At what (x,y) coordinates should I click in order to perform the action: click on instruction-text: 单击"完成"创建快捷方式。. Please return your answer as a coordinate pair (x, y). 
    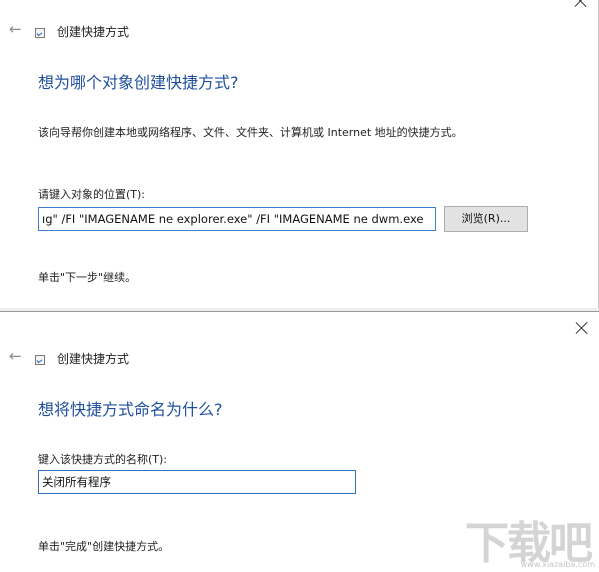
    Looking at the image, I should click on (104, 546).